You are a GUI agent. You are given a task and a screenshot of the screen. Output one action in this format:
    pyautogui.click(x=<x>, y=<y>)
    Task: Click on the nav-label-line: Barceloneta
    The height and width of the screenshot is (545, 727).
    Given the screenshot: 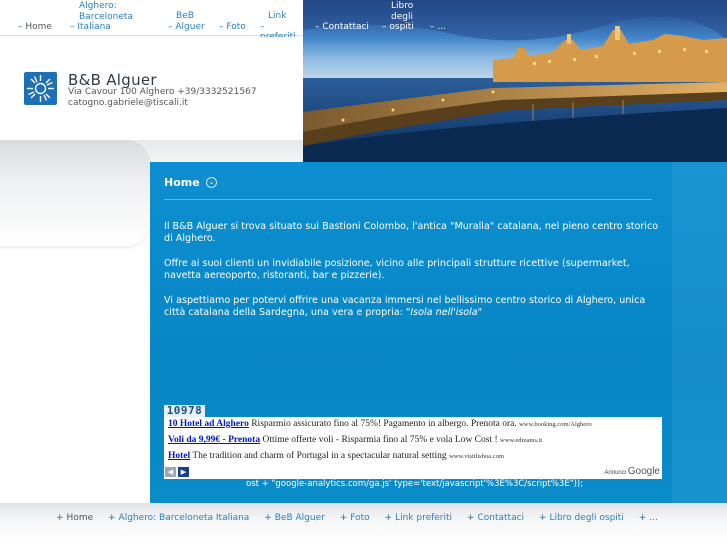 What is the action you would take?
    pyautogui.click(x=106, y=16)
    